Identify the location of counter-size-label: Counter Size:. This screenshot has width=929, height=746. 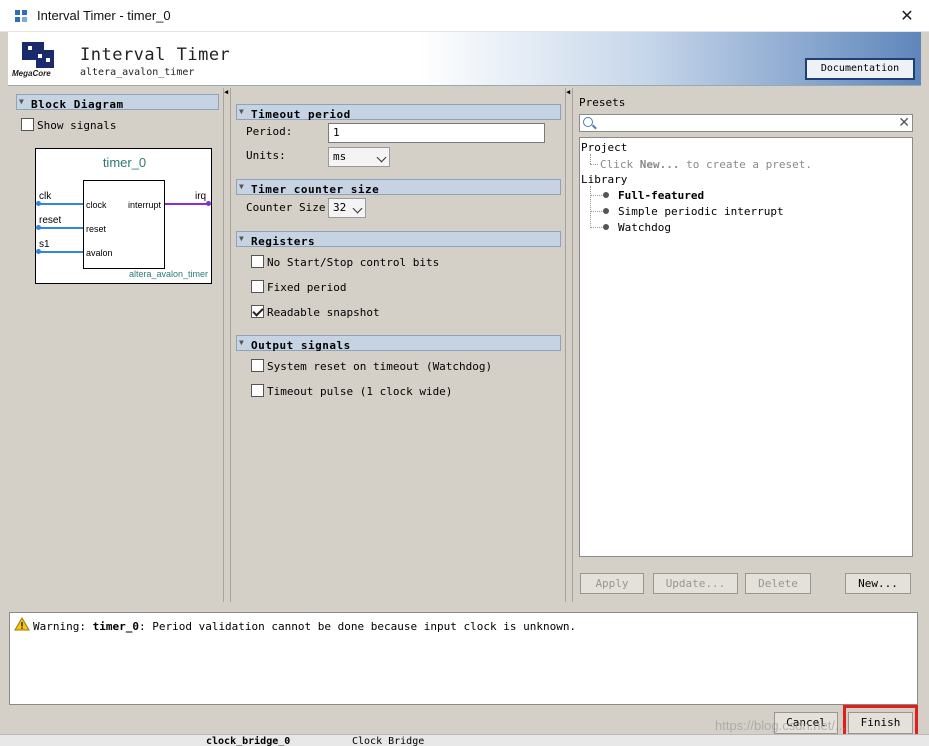
(289, 207).